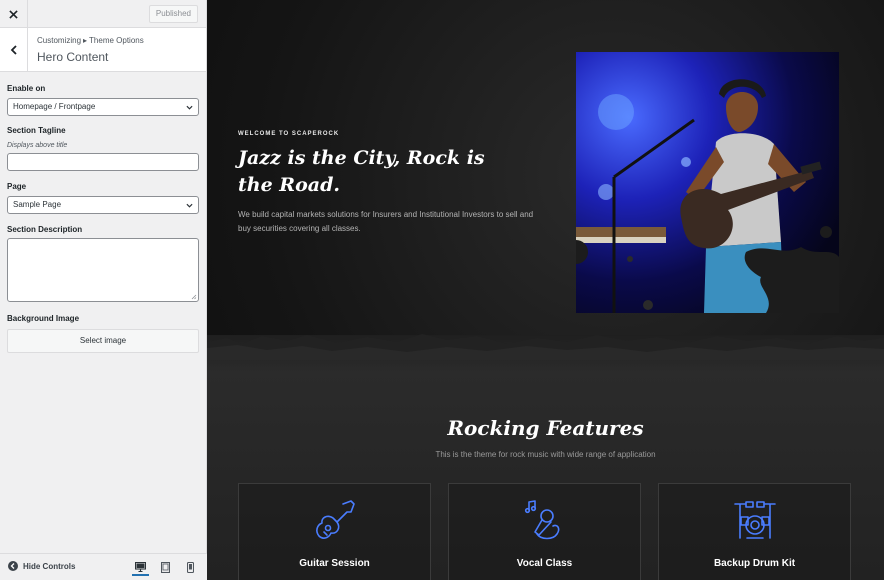  I want to click on section-description-label: Section Description, so click(45, 229).